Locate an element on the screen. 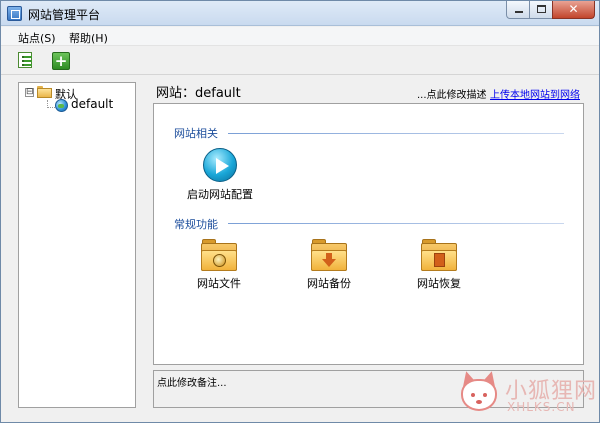 Image resolution: width=600 pixels, height=423 pixels. upload-site-link: 上传本地网站到网络 is located at coordinates (535, 93).